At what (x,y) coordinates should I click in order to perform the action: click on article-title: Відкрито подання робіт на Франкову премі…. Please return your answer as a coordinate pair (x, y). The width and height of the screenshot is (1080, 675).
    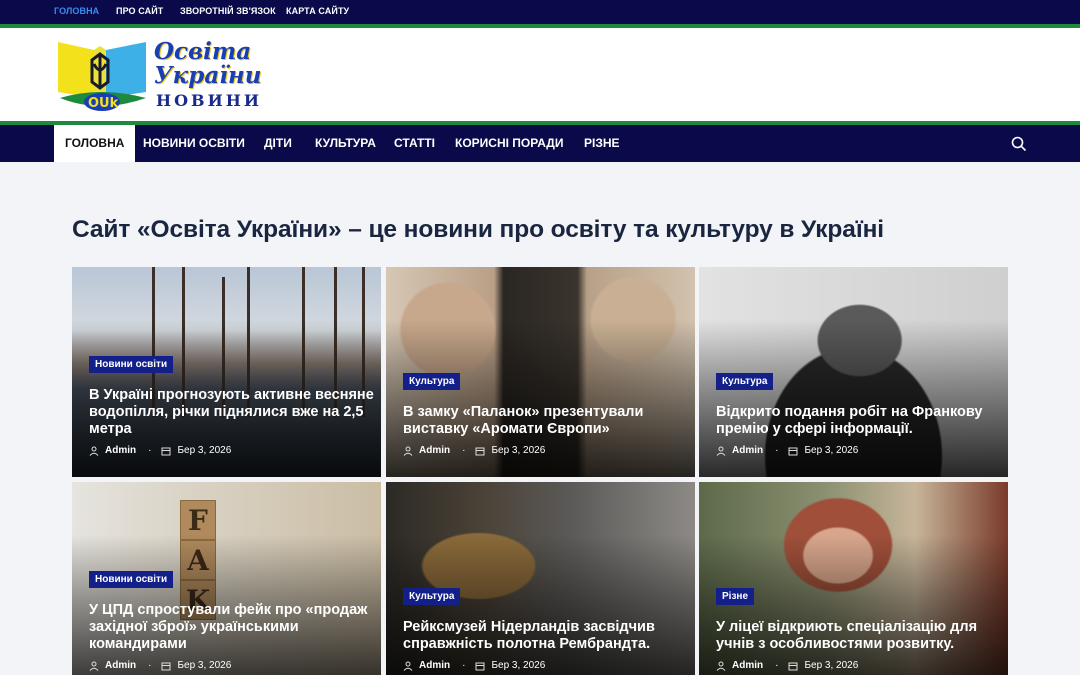
    Looking at the image, I should click on (858, 421).